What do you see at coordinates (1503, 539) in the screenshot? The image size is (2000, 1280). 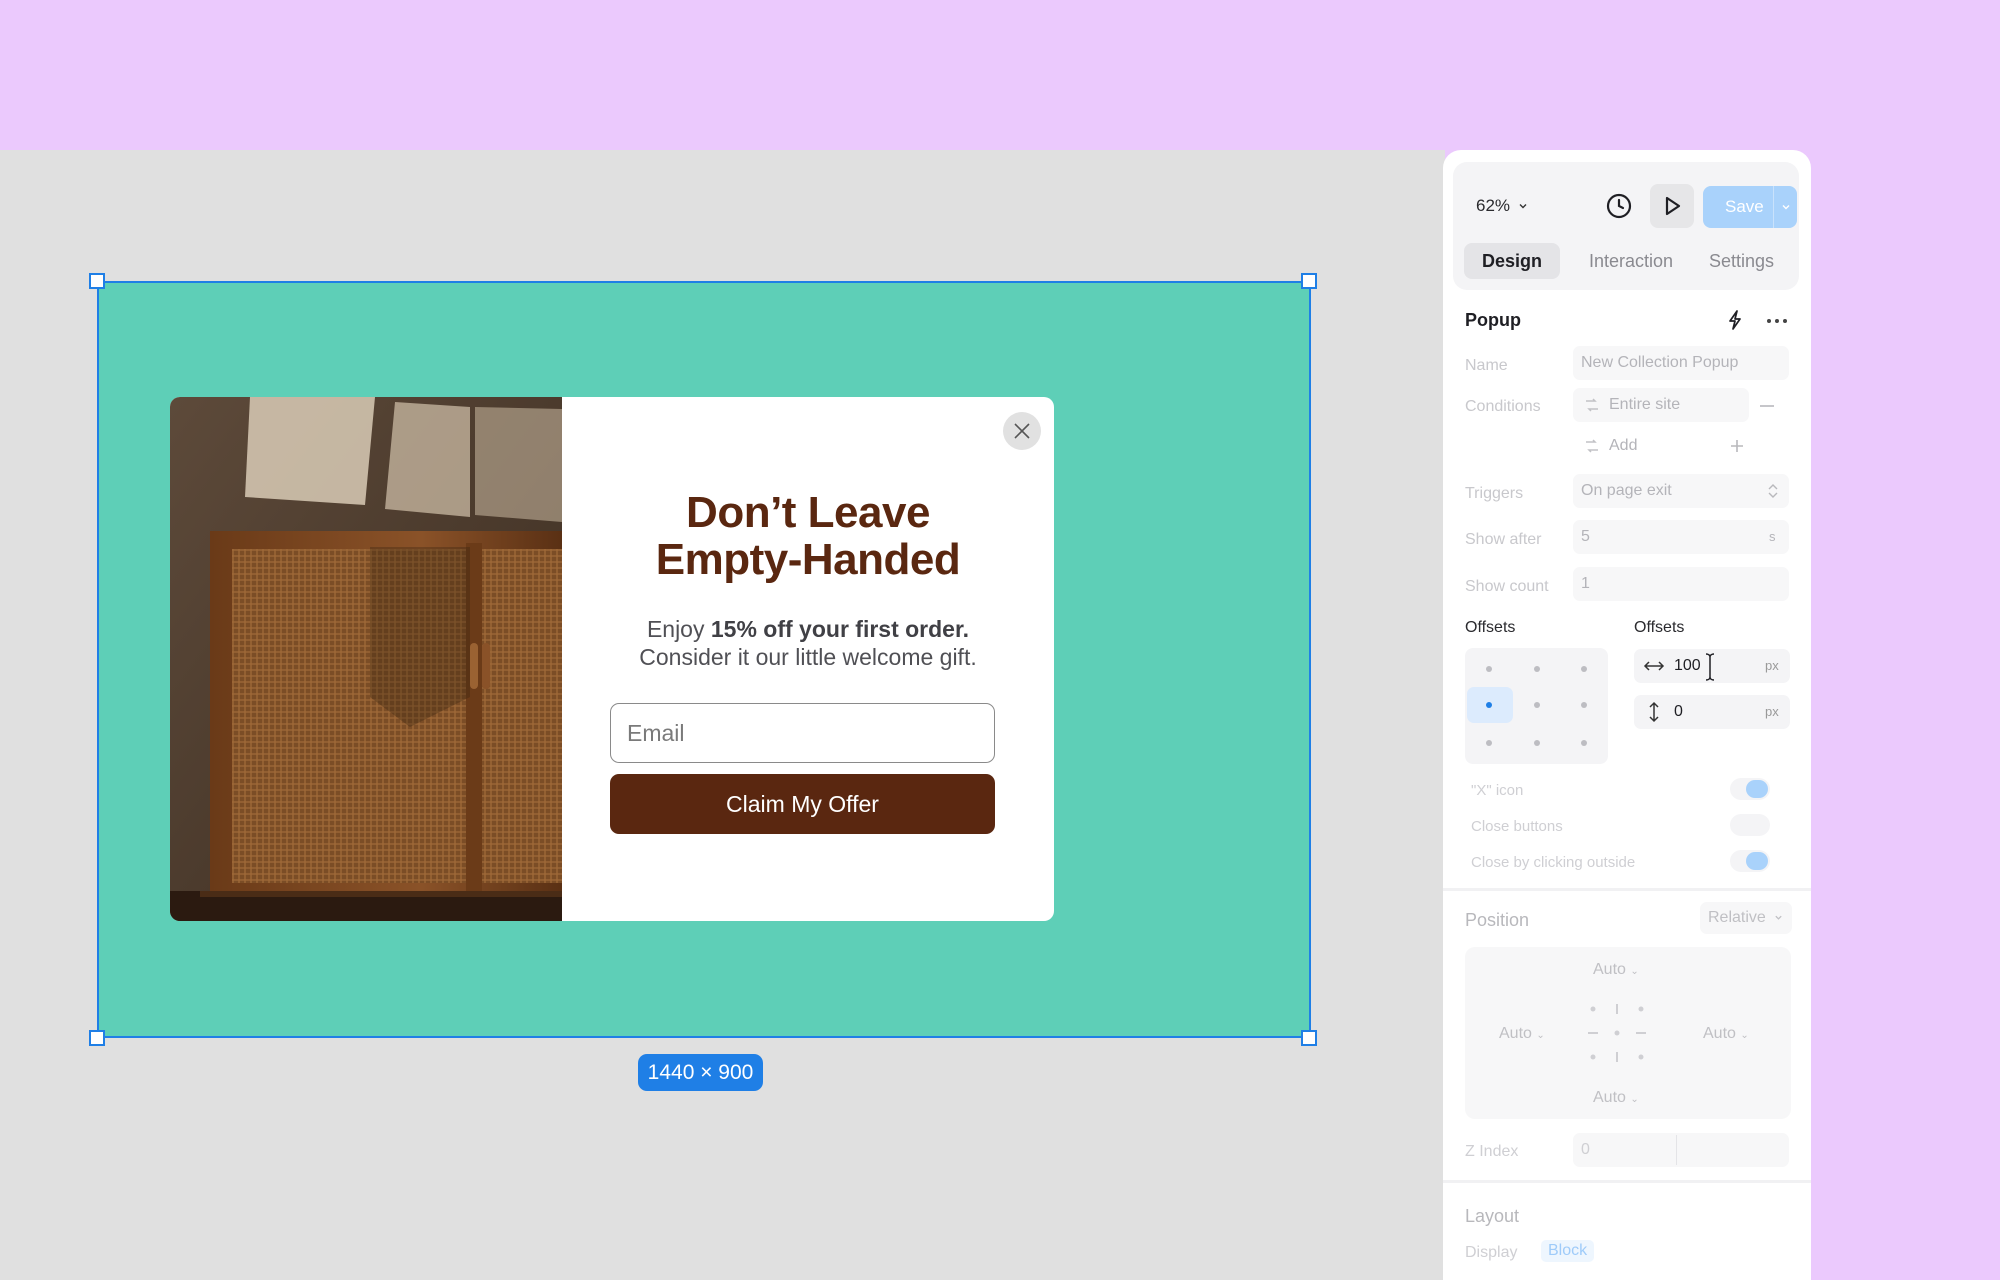 I see `show-after-label: Show after` at bounding box center [1503, 539].